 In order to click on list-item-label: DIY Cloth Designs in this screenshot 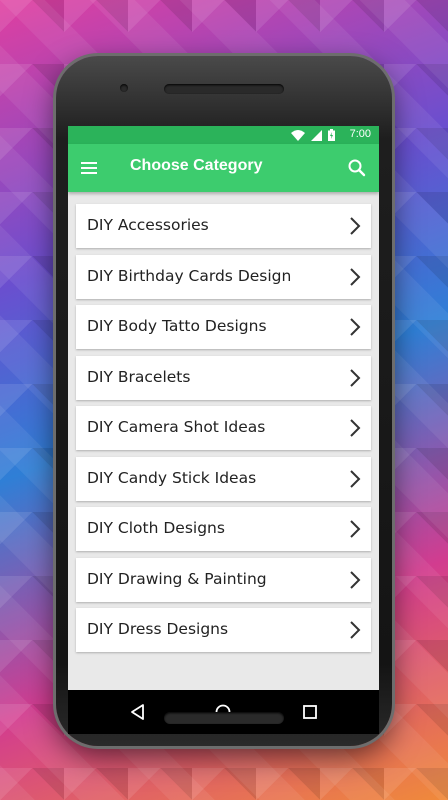, I will do `click(156, 528)`.